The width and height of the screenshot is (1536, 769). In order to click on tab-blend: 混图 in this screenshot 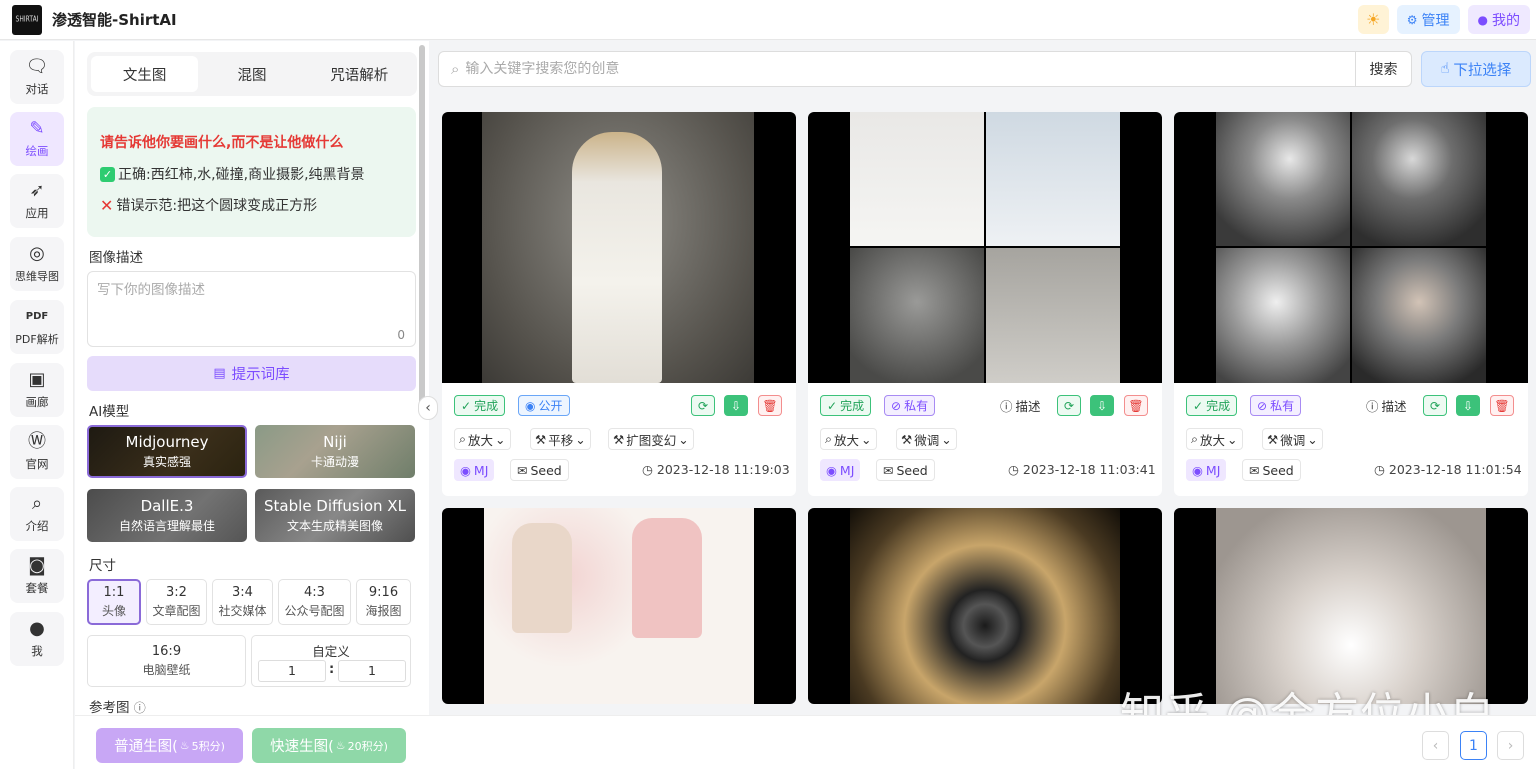, I will do `click(251, 74)`.